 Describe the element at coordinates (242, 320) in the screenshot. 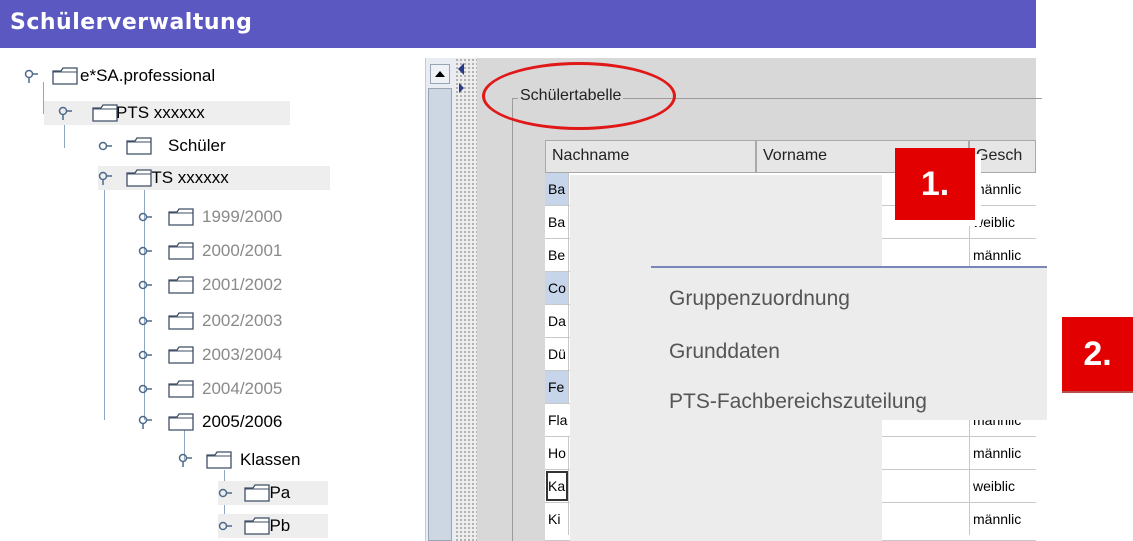

I see `tree-node-label: 2002/2003` at that location.